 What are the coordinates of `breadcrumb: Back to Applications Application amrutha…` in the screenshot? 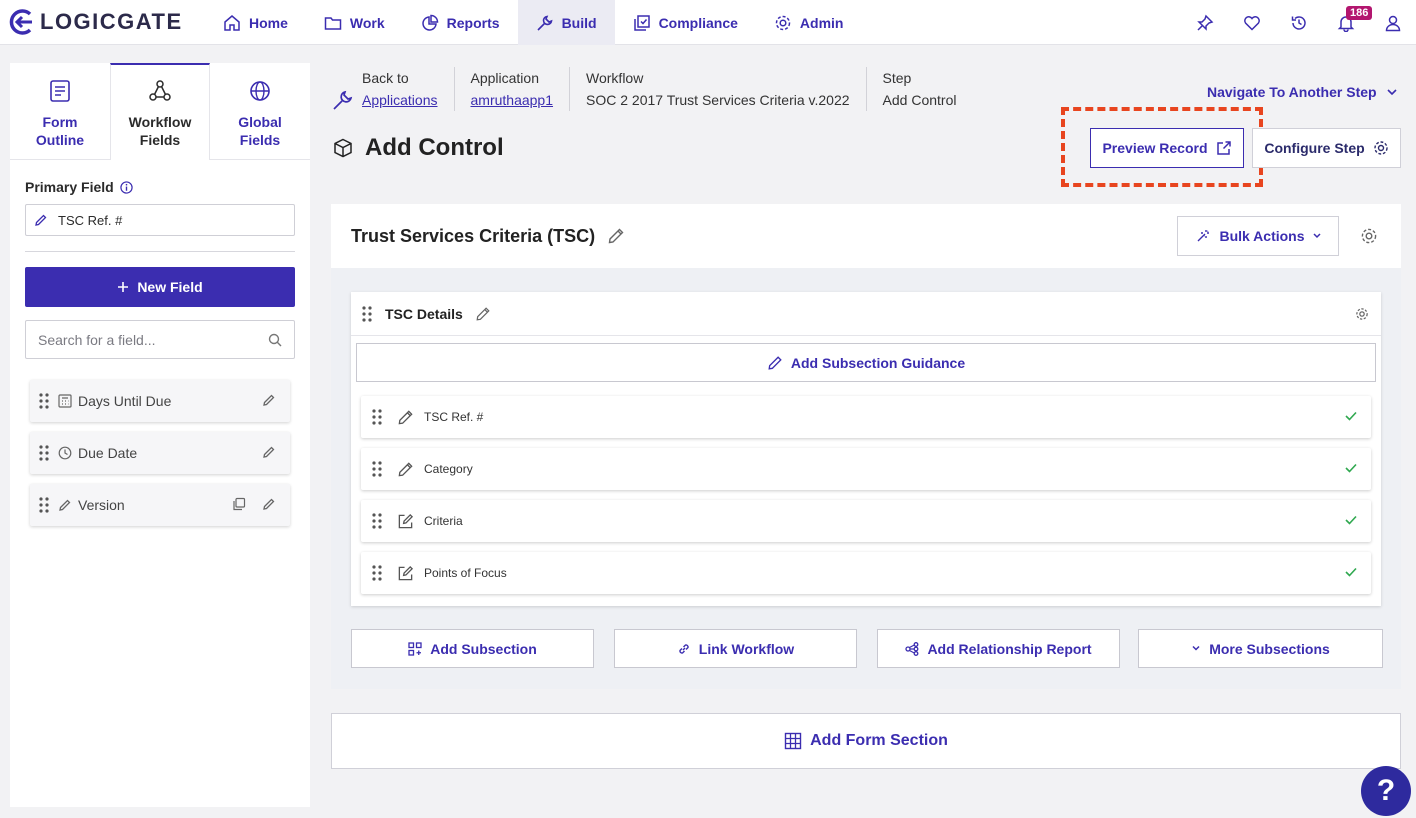 It's located at (652, 89).